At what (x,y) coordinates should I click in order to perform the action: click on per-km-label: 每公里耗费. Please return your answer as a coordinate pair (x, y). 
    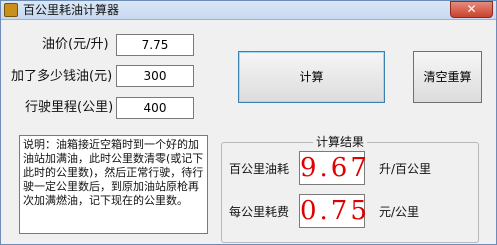
    Looking at the image, I should click on (259, 212).